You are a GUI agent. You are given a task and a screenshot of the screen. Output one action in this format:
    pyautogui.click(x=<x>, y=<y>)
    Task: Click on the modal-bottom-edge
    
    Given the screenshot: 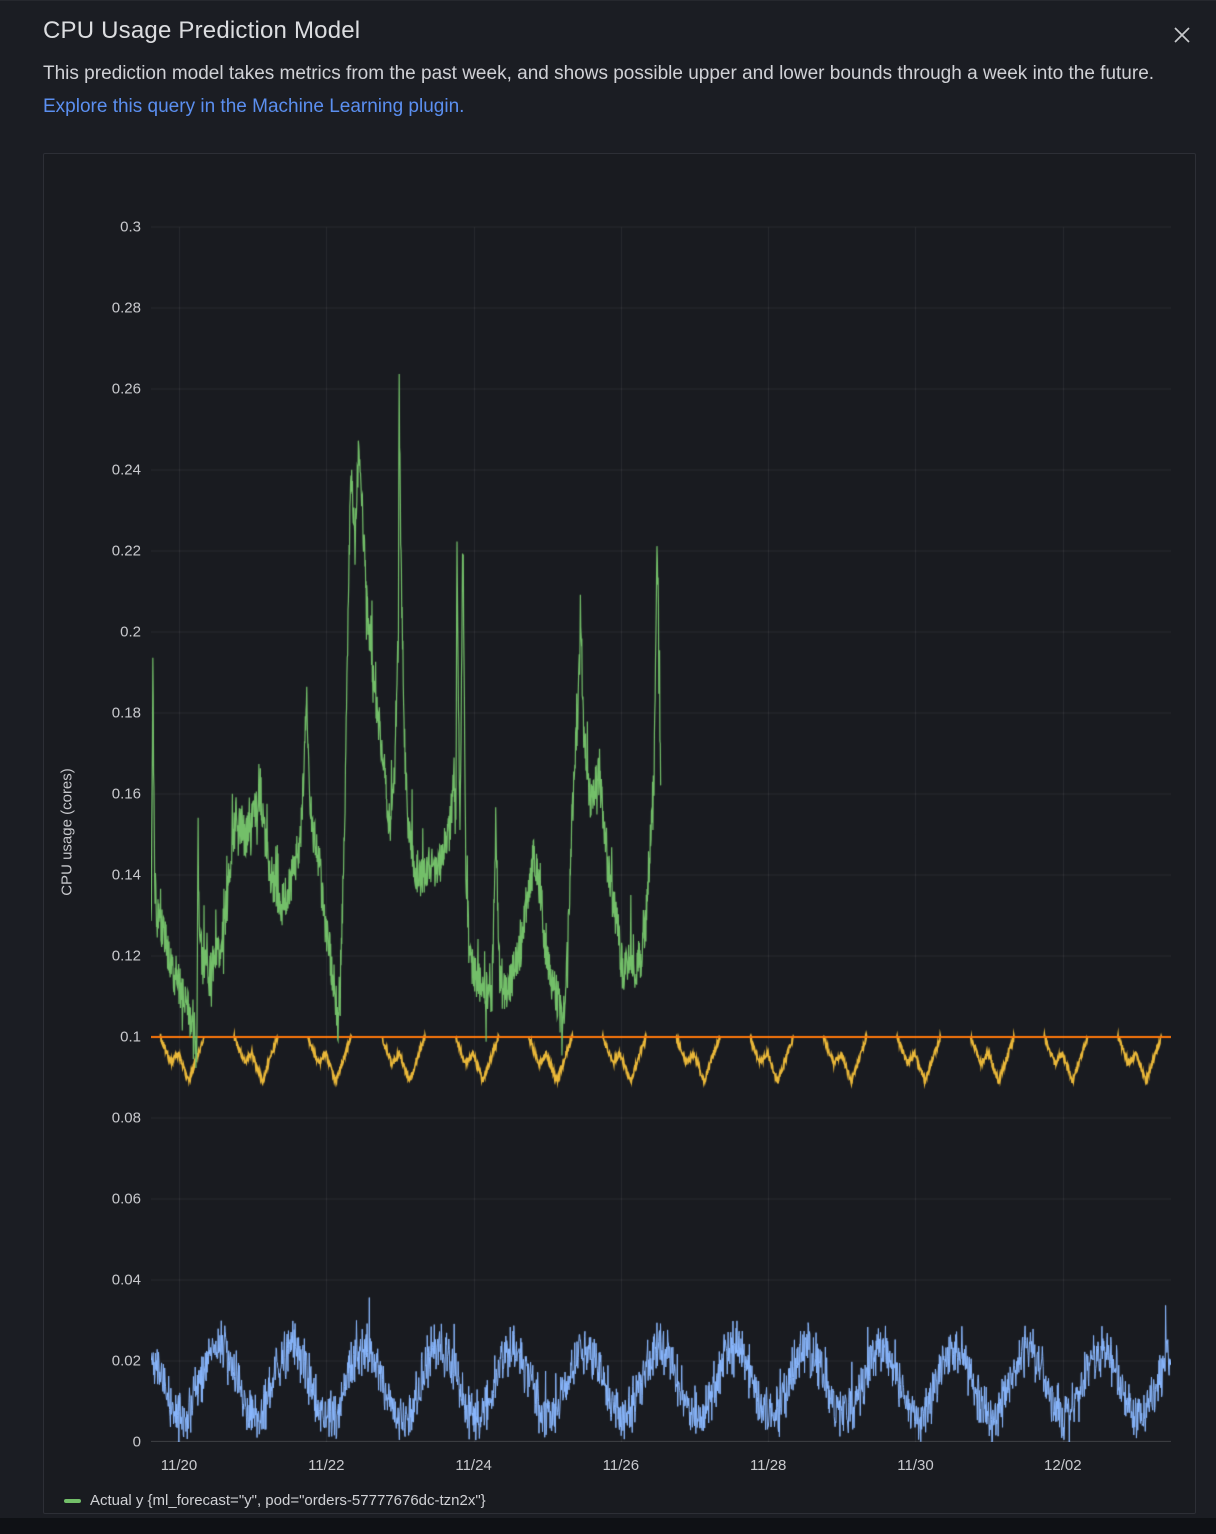 What is the action you would take?
    pyautogui.click(x=608, y=1526)
    